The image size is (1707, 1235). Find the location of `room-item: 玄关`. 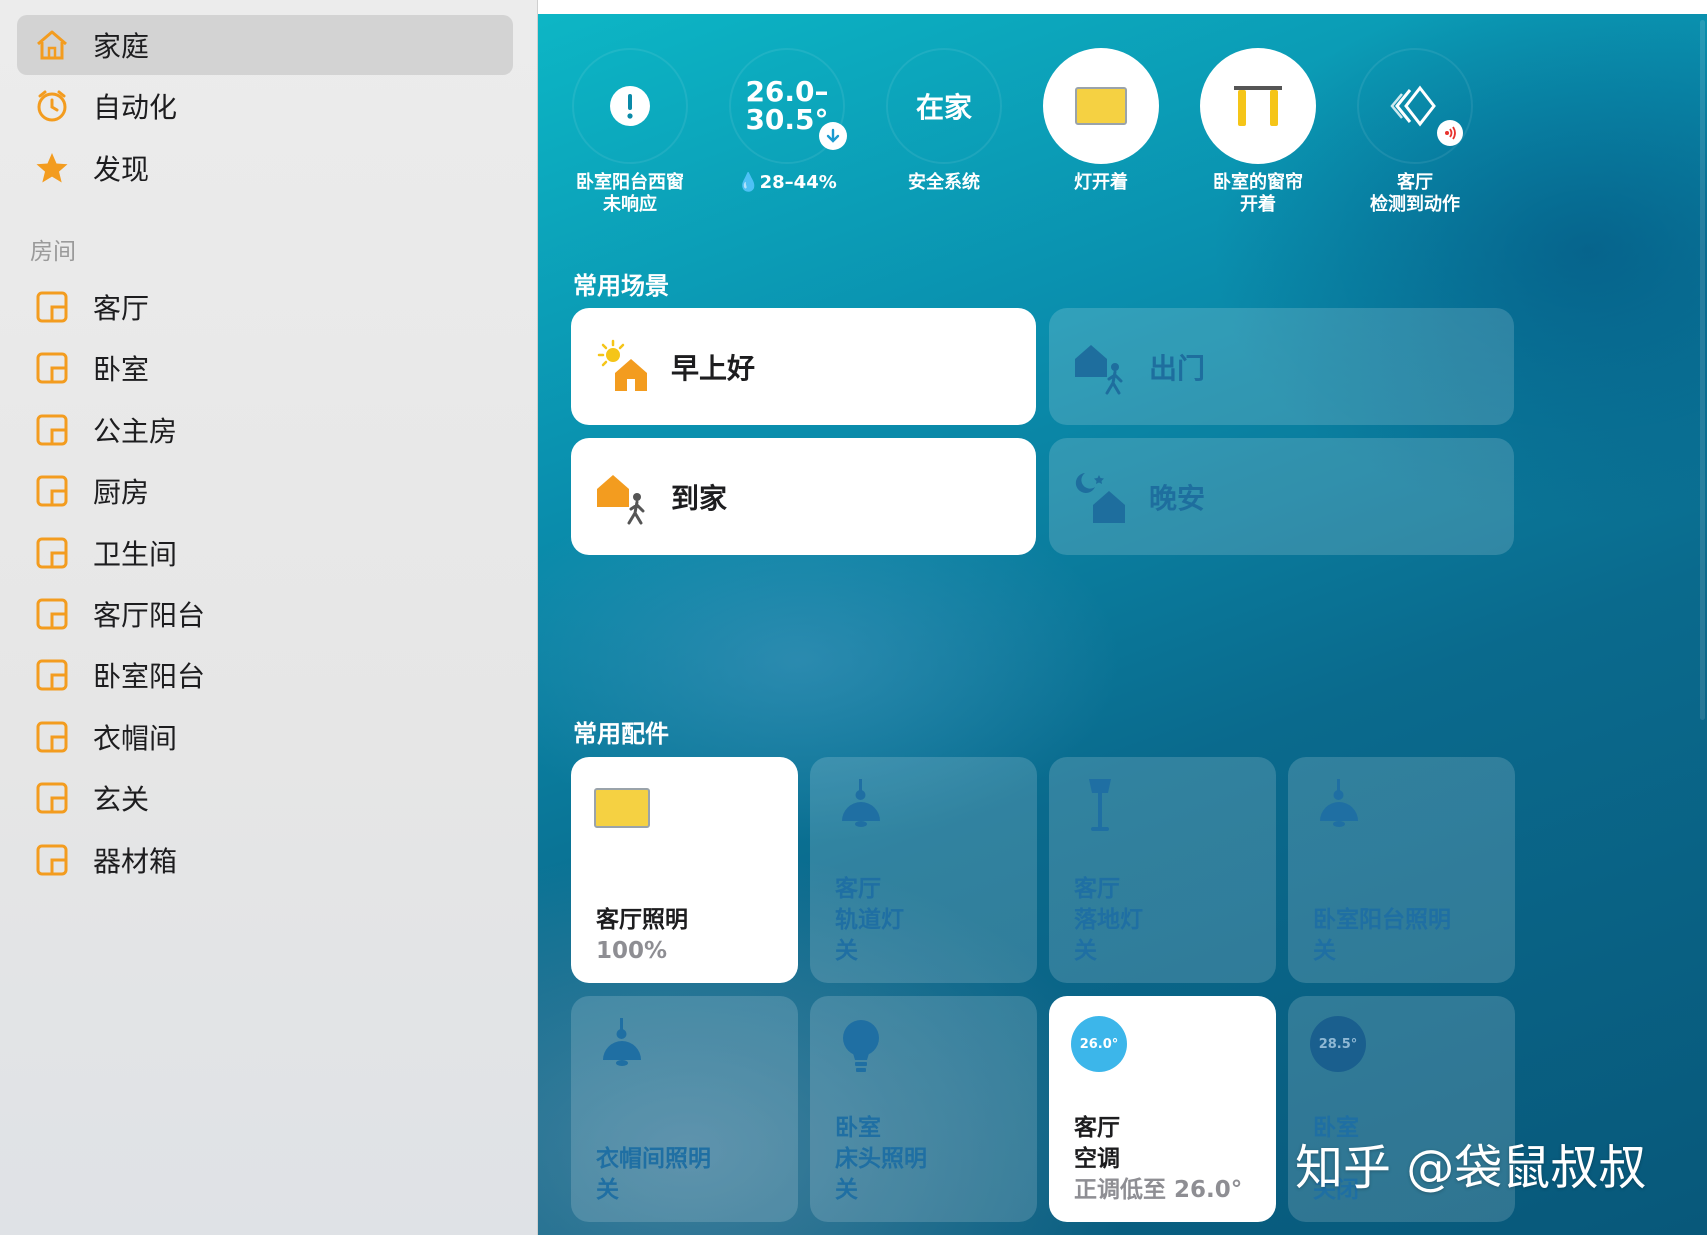

room-item: 玄关 is located at coordinates (265, 798).